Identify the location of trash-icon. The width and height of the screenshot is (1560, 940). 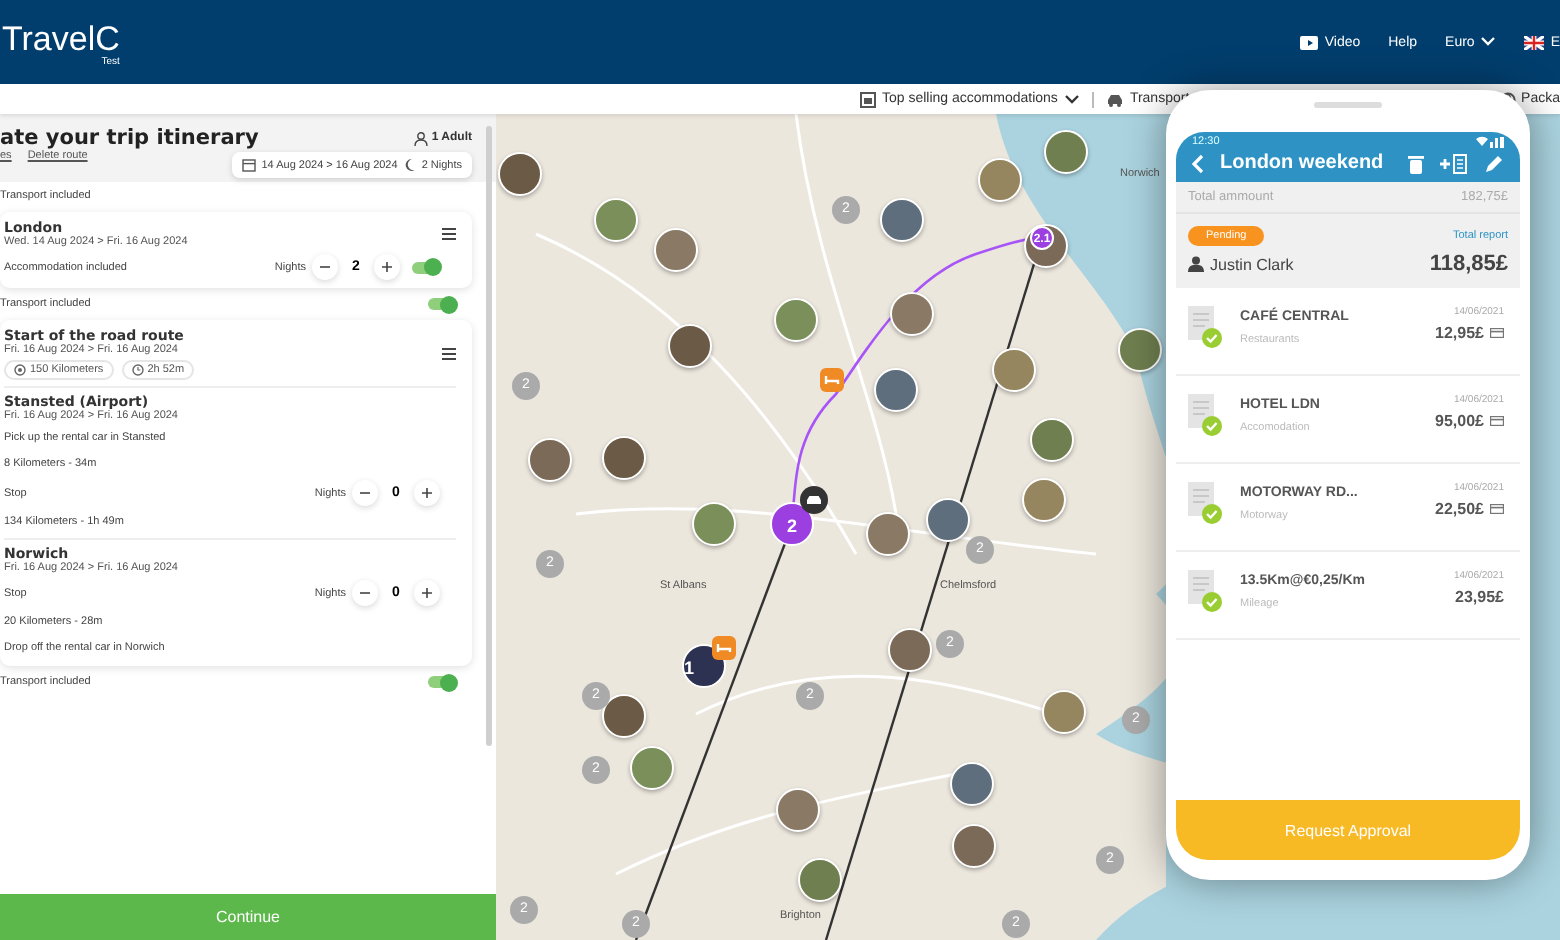
(1416, 163).